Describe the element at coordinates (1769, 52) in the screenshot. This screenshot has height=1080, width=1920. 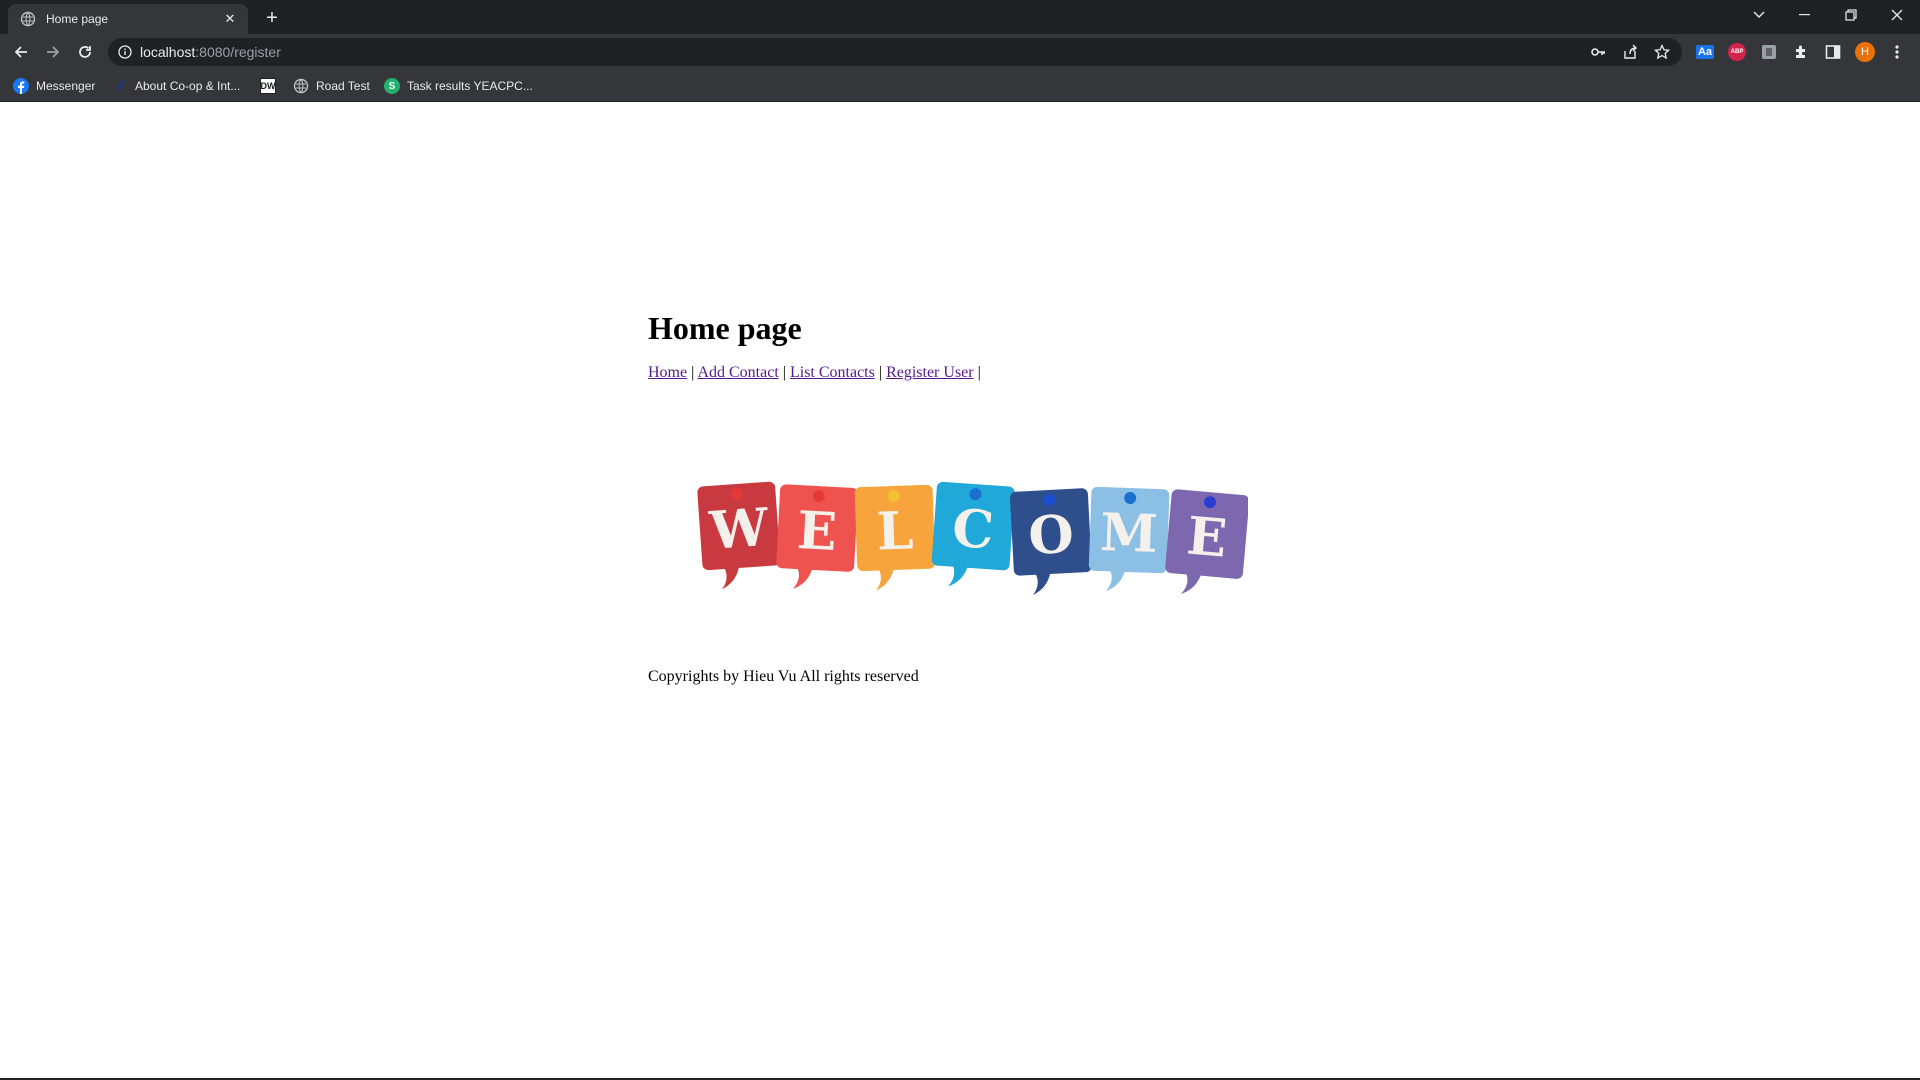
I see `app-extension-icon` at that location.